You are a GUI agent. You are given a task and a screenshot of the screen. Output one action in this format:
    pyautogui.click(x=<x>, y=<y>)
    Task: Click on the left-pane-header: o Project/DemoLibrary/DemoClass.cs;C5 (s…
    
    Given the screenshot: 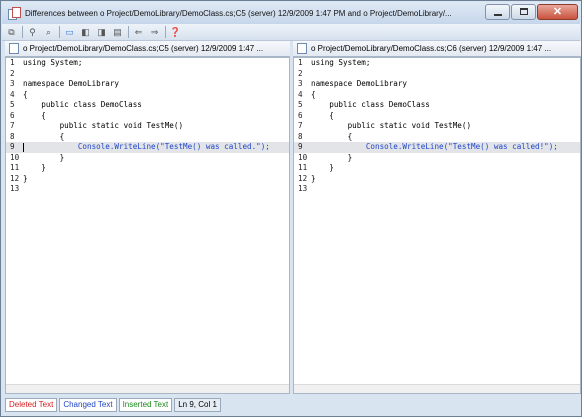 What is the action you would take?
    pyautogui.click(x=147, y=49)
    